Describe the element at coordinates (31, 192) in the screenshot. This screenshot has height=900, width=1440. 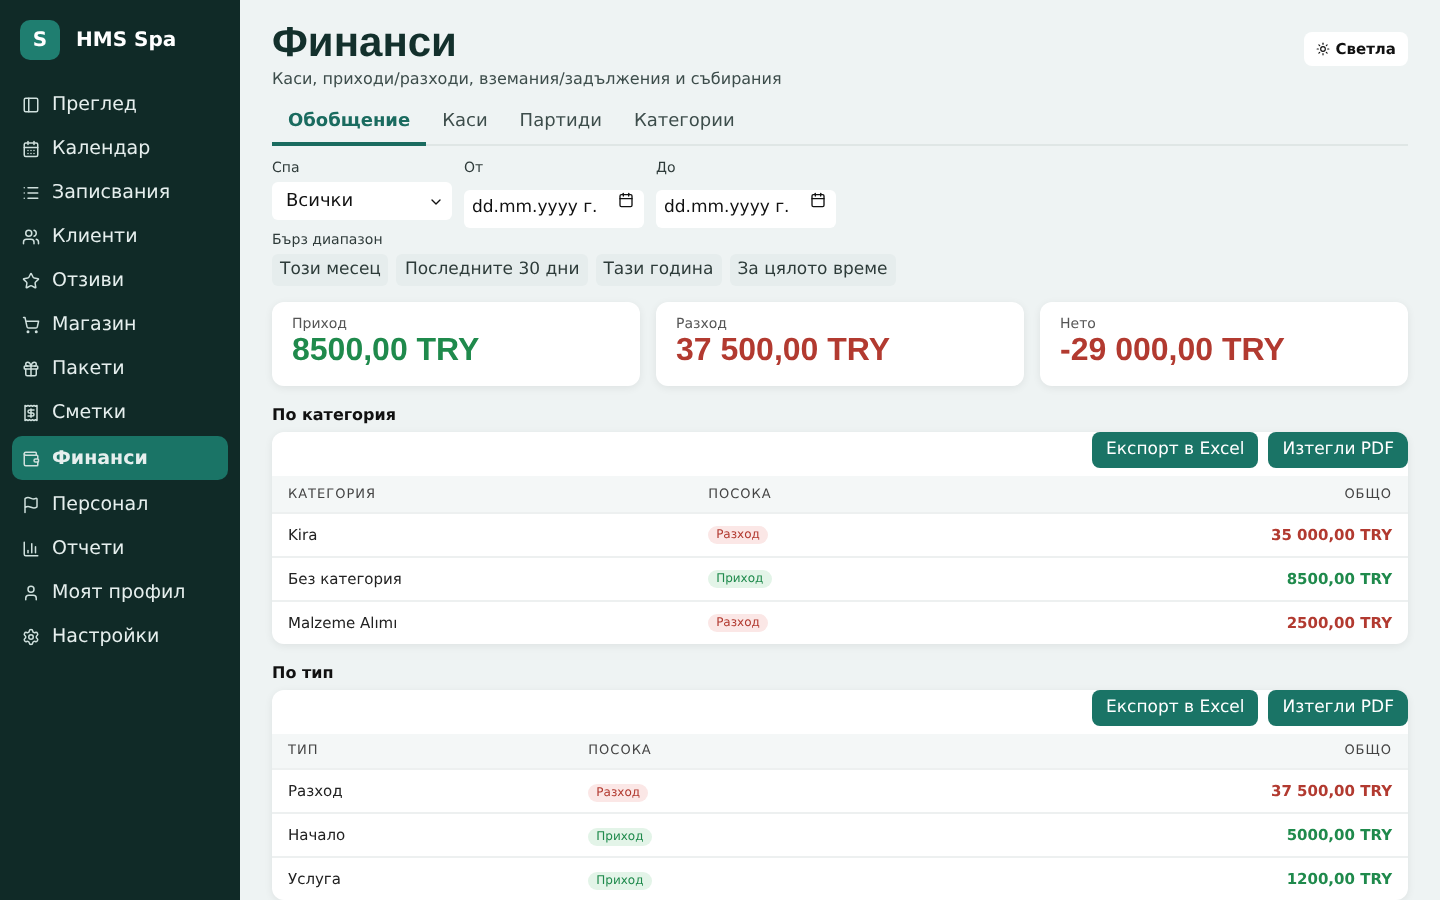
I see `list-icon` at that location.